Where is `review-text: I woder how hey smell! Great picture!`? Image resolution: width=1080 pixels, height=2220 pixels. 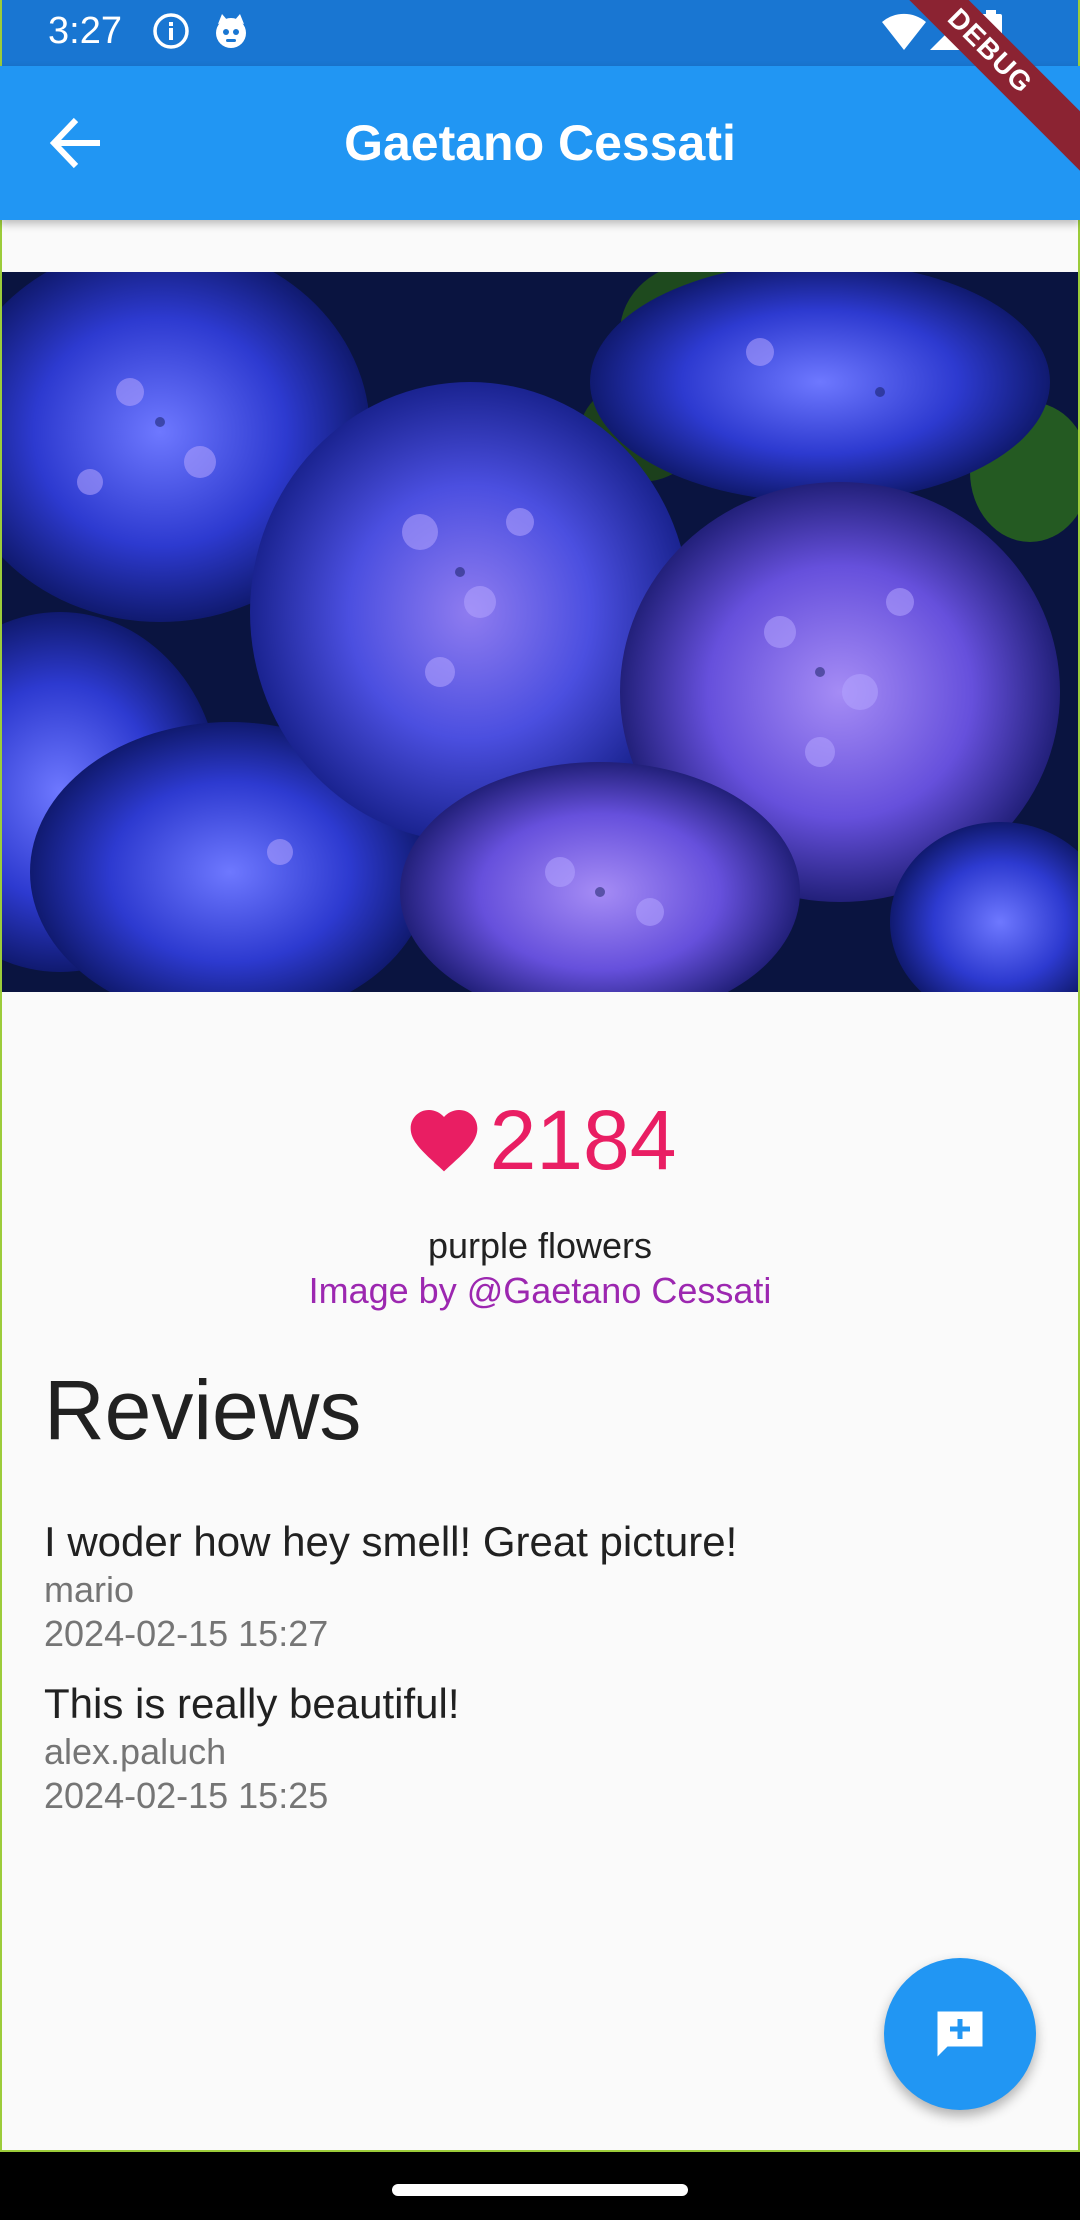 review-text: I woder how hey smell! Great picture! is located at coordinates (391, 1541).